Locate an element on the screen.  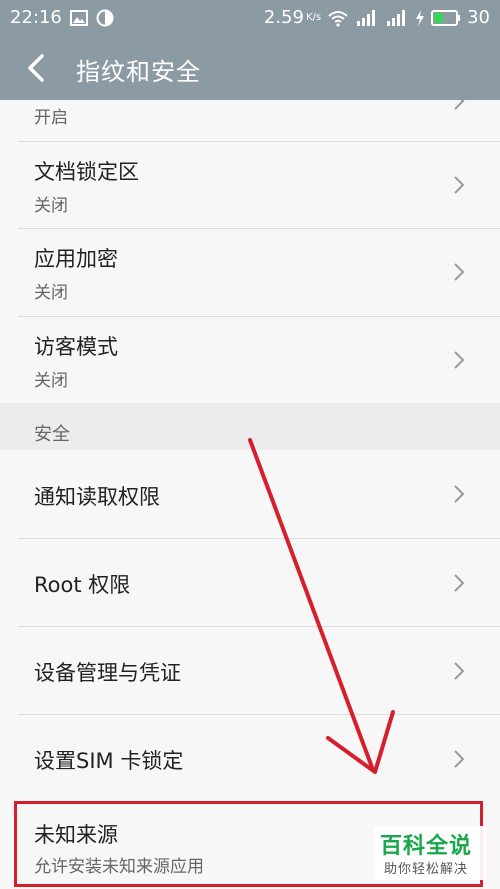
list-item-device-admin: 设备管理与凭证 is located at coordinates (250, 670).